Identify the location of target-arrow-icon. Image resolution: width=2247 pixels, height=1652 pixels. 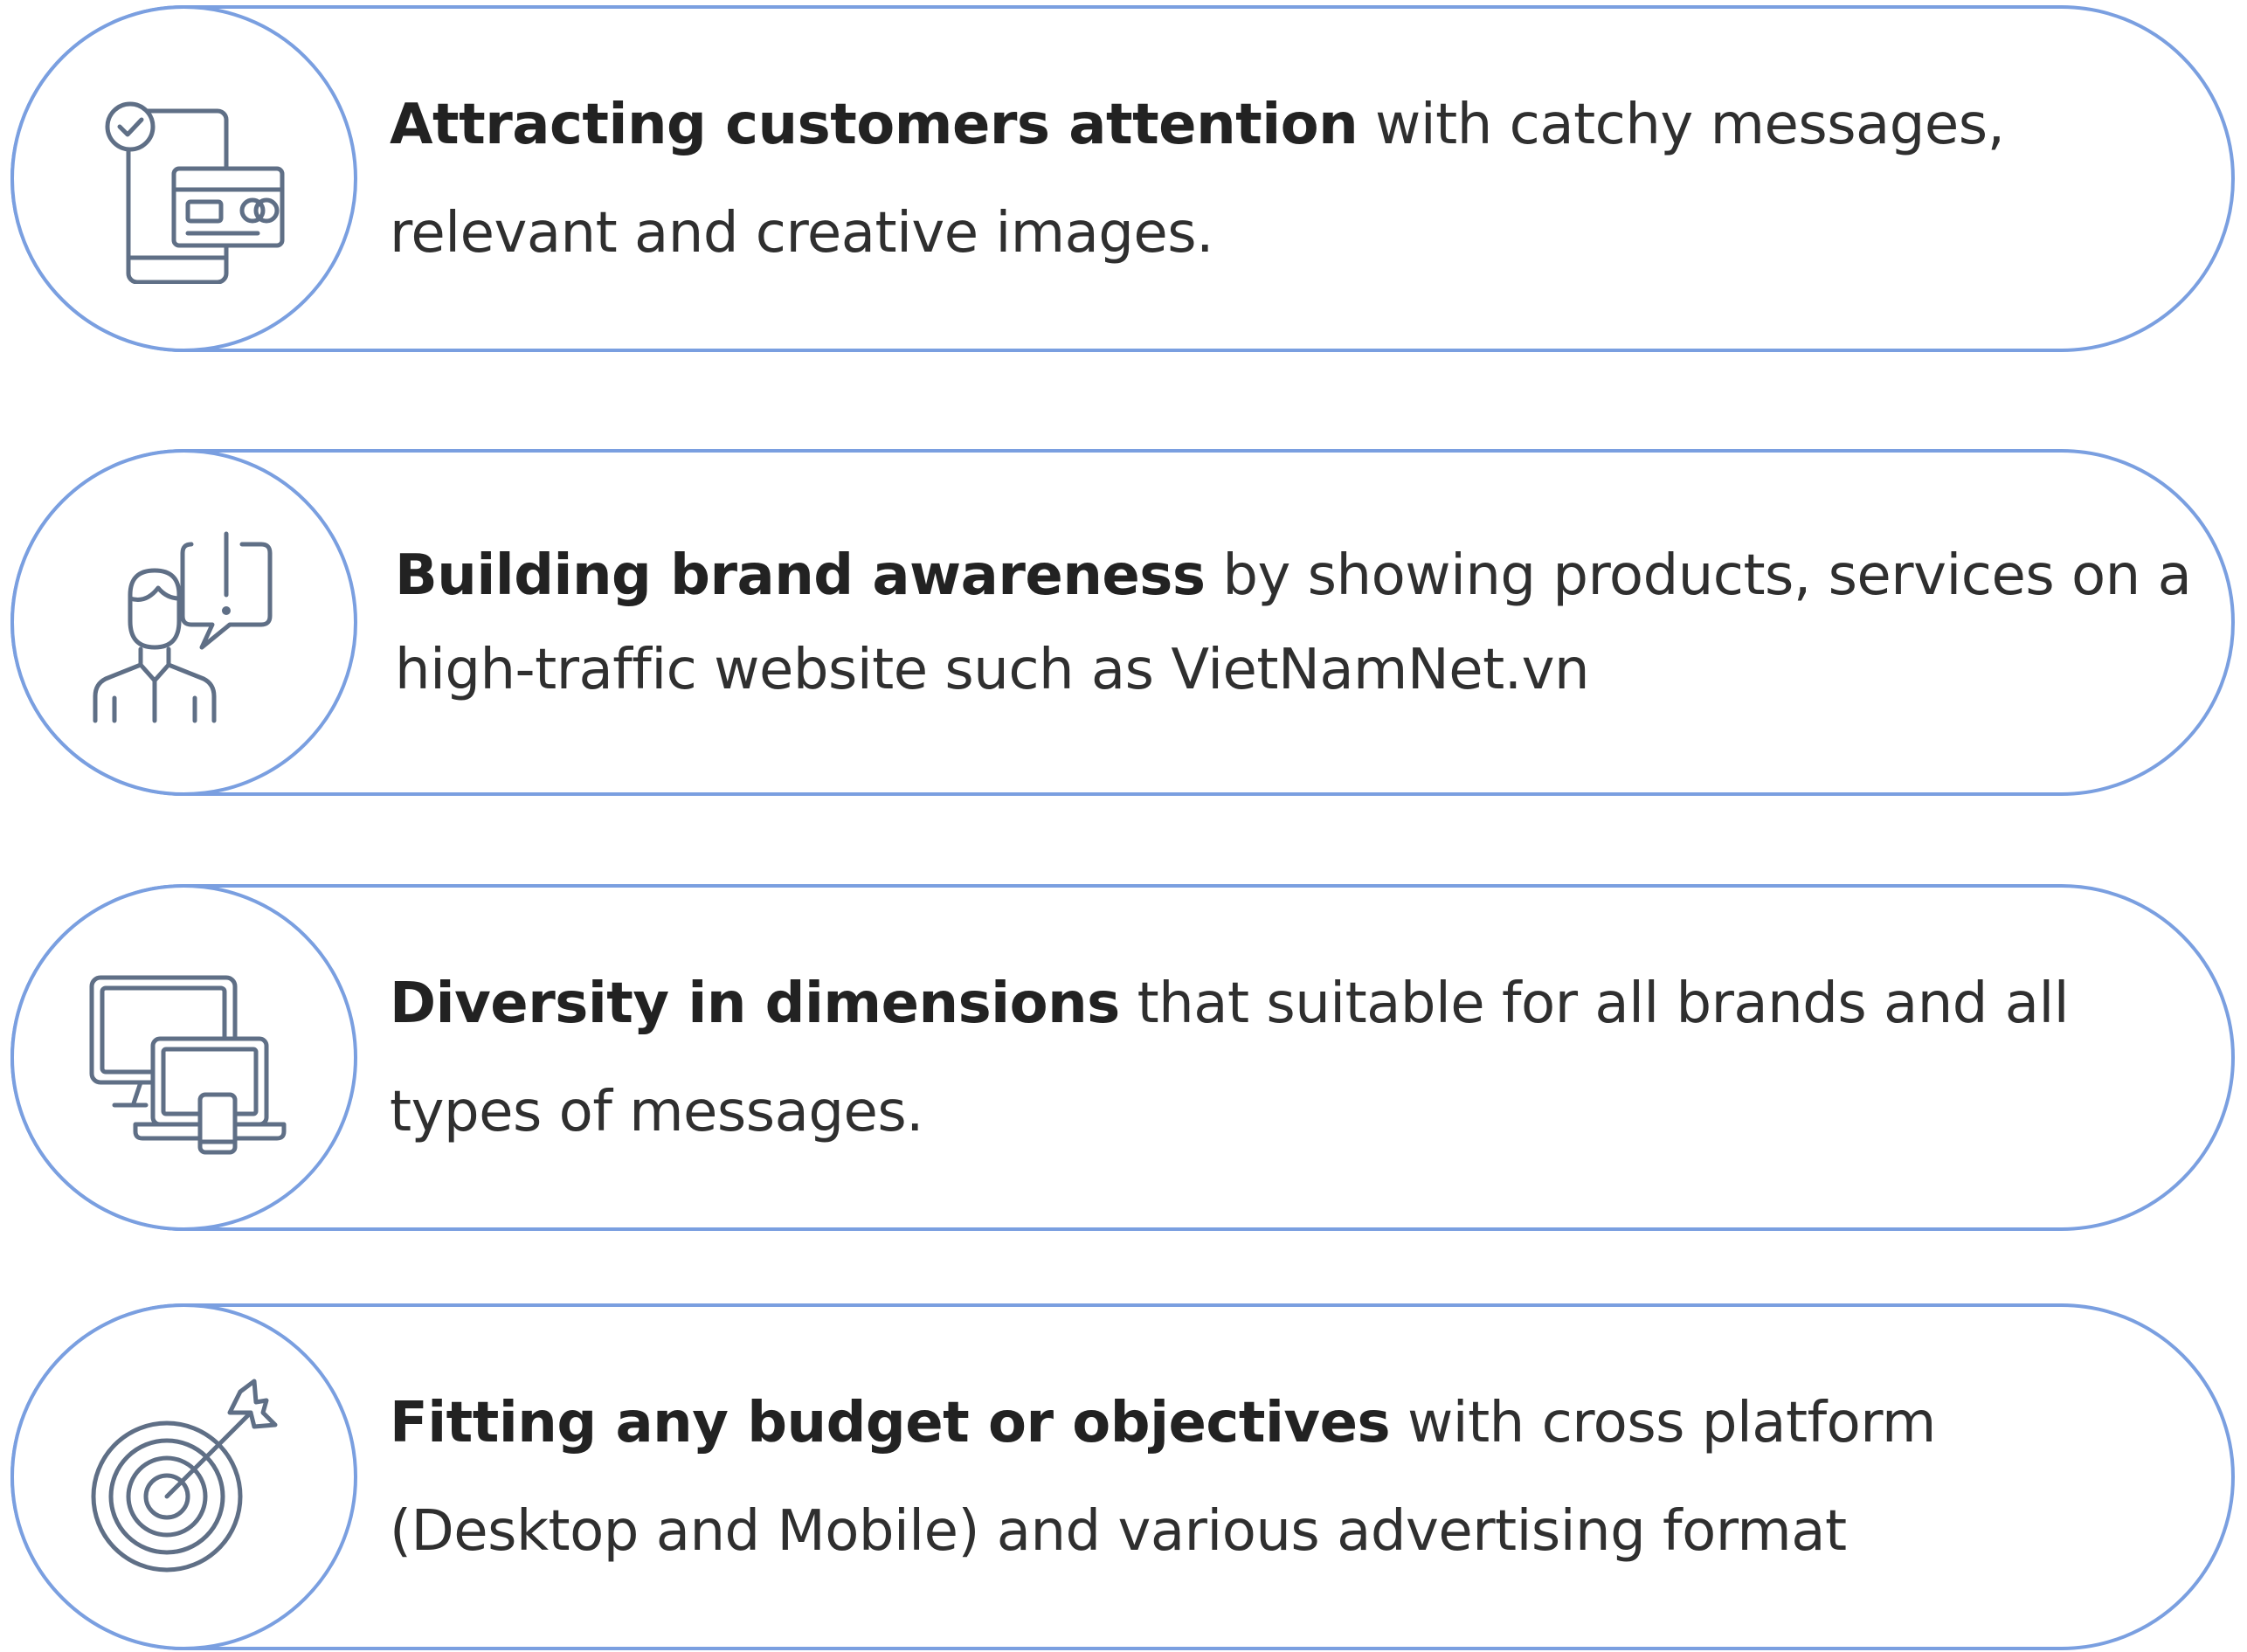
(184, 1475).